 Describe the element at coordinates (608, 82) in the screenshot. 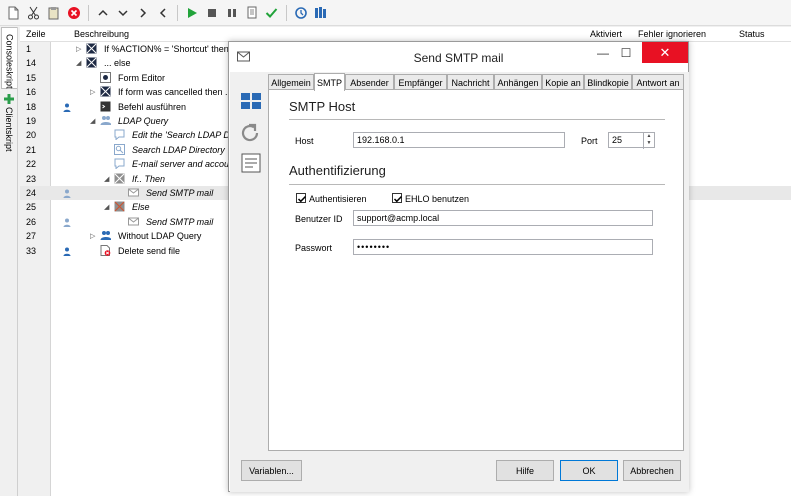

I see `tab-blindkopie: Blindkopie` at that location.